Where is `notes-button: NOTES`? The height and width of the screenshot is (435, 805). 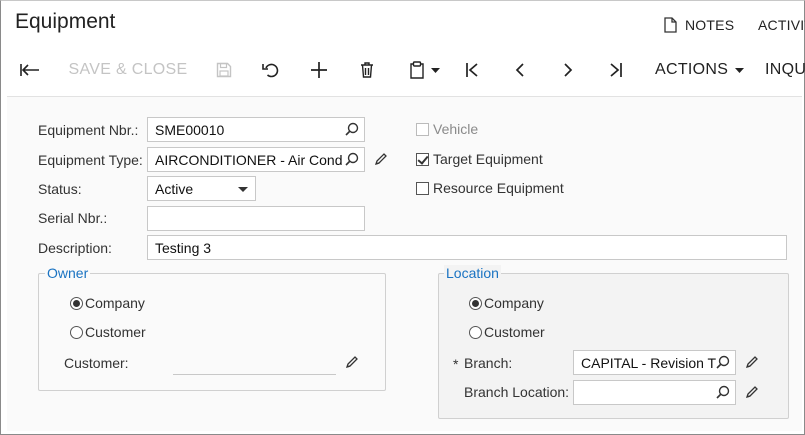 notes-button: NOTES is located at coordinates (699, 26).